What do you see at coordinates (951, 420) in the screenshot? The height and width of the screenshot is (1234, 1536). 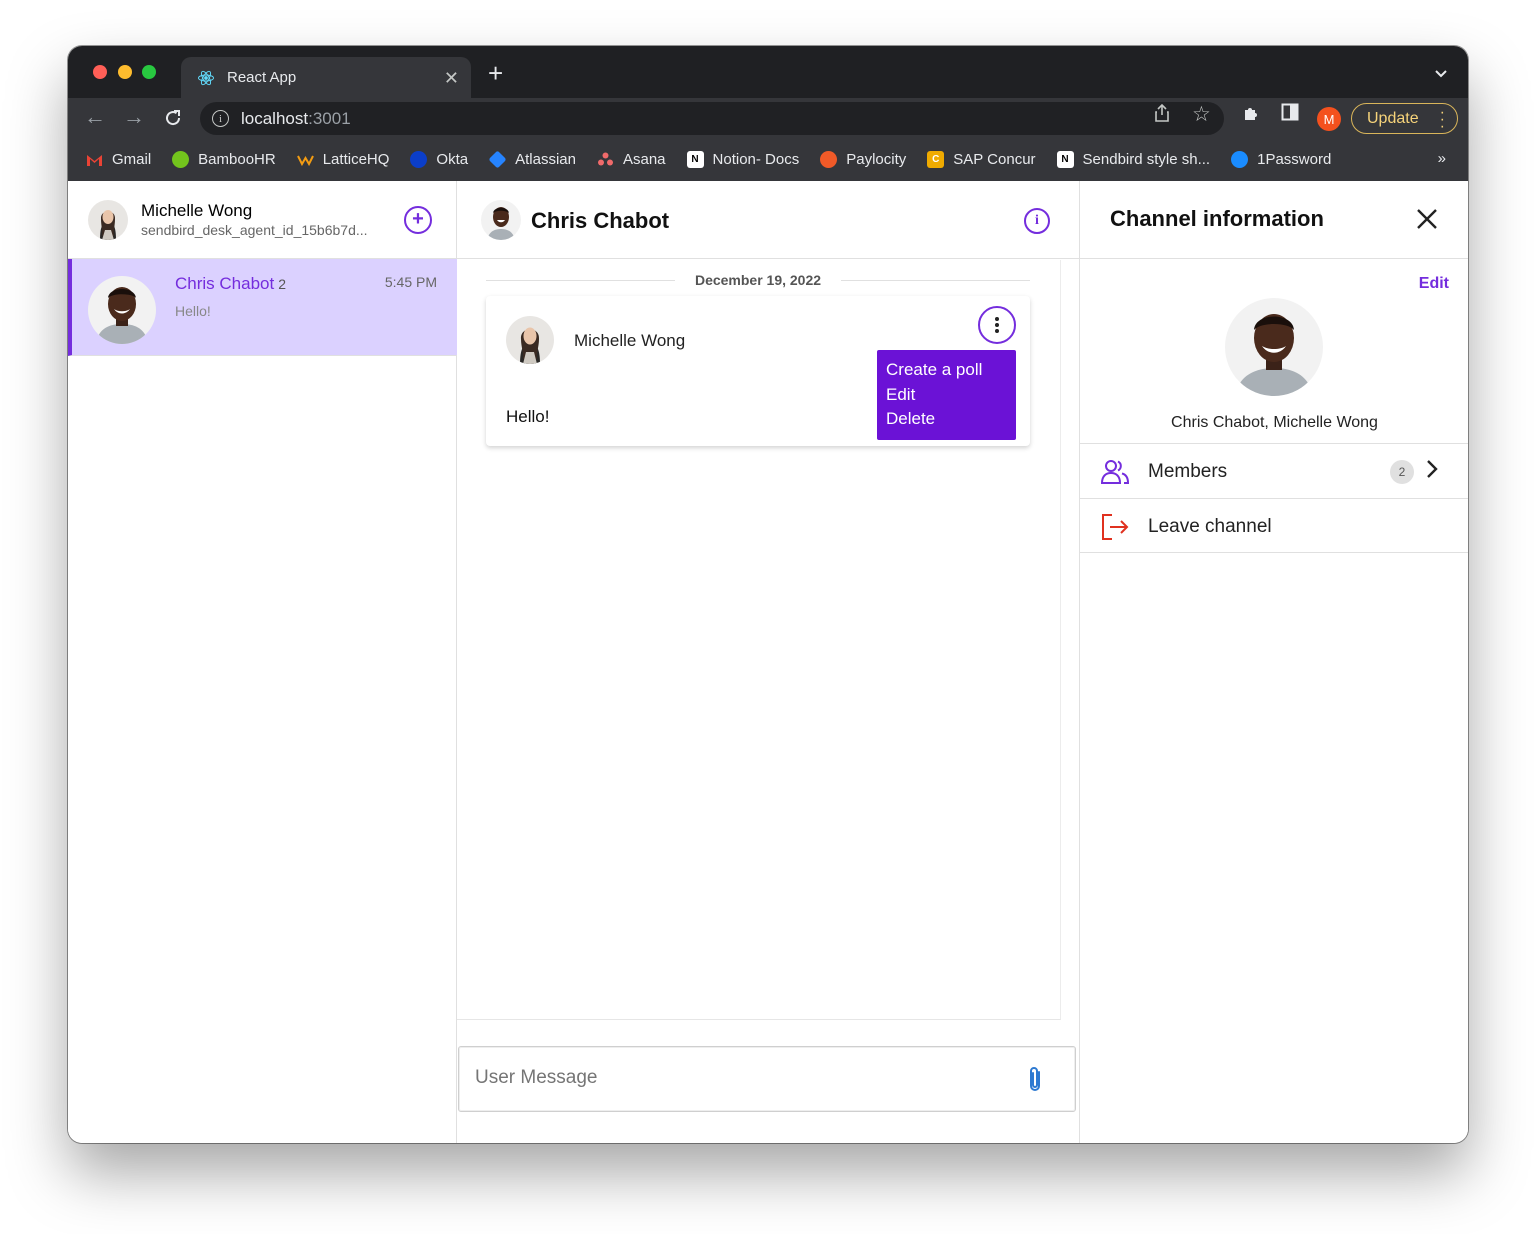 I see `menu-item-delete: Delete` at bounding box center [951, 420].